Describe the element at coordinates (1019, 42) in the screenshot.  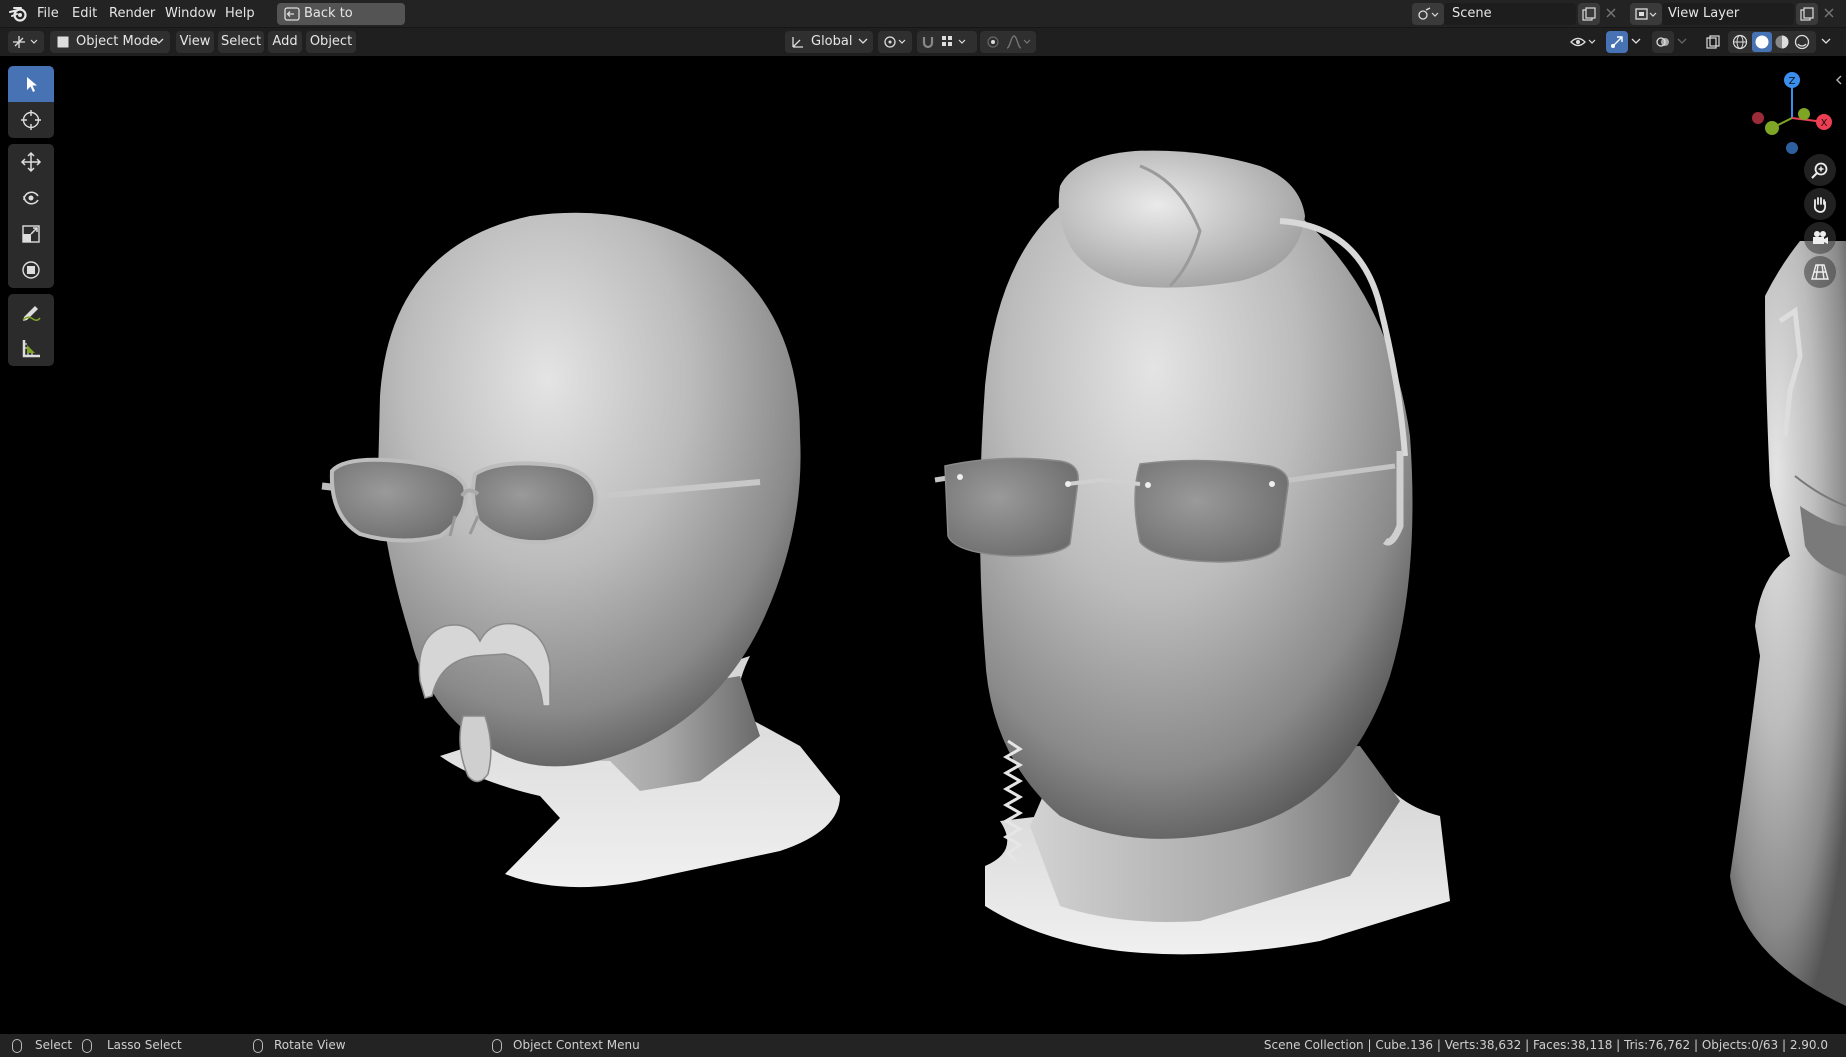
I see `falloff-curve-icon` at that location.